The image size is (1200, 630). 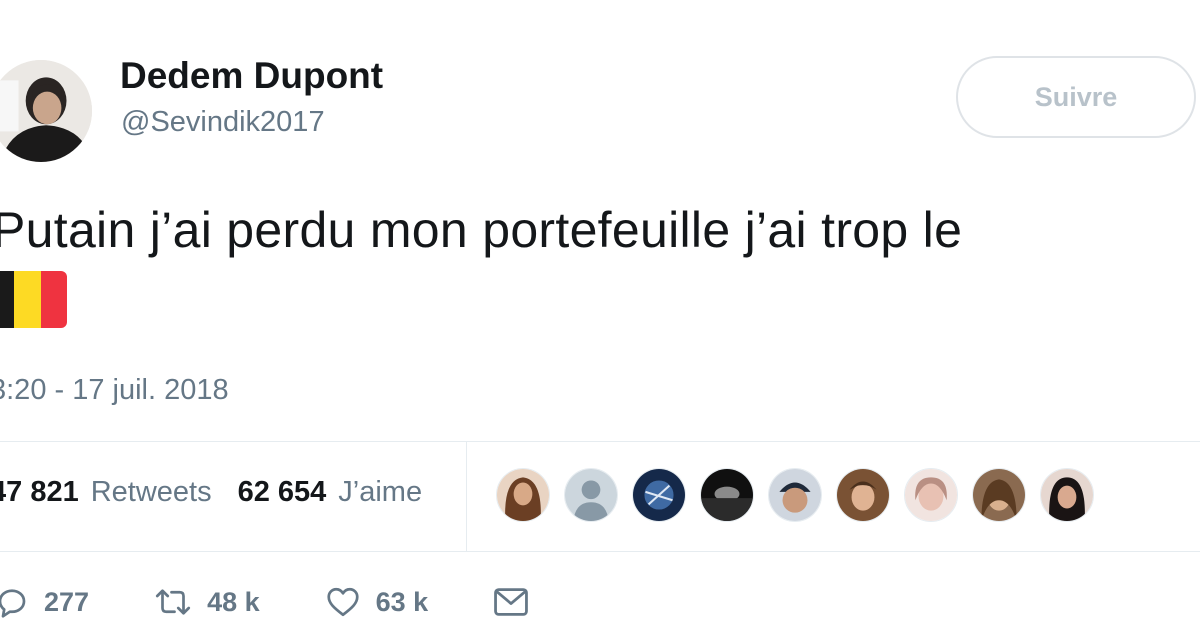 I want to click on direct-message-button, so click(x=511, y=602).